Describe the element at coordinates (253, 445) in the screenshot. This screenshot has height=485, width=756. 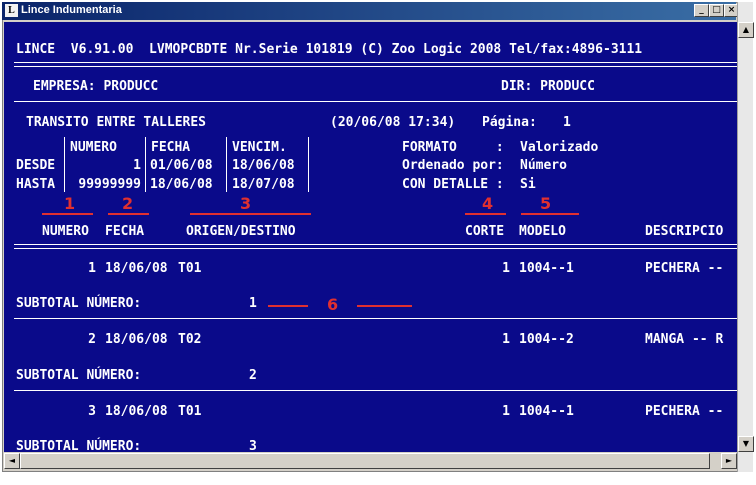
I see `subtotal-value: 3` at that location.